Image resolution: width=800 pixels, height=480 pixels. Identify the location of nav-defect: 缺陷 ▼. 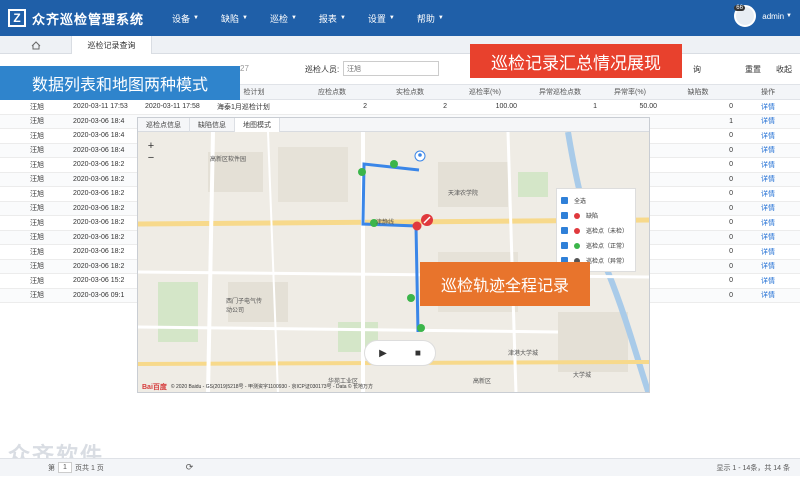
(234, 18).